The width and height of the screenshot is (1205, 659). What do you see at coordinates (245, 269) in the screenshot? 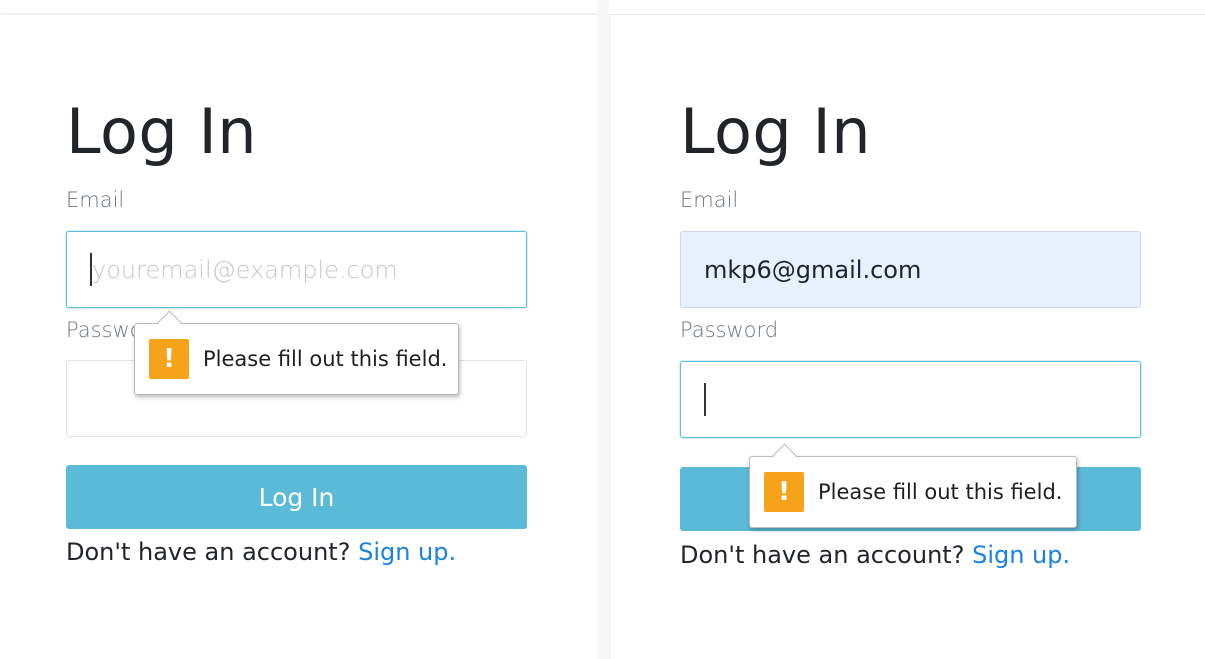
I see `email-placeholder: youremail@example.com` at bounding box center [245, 269].